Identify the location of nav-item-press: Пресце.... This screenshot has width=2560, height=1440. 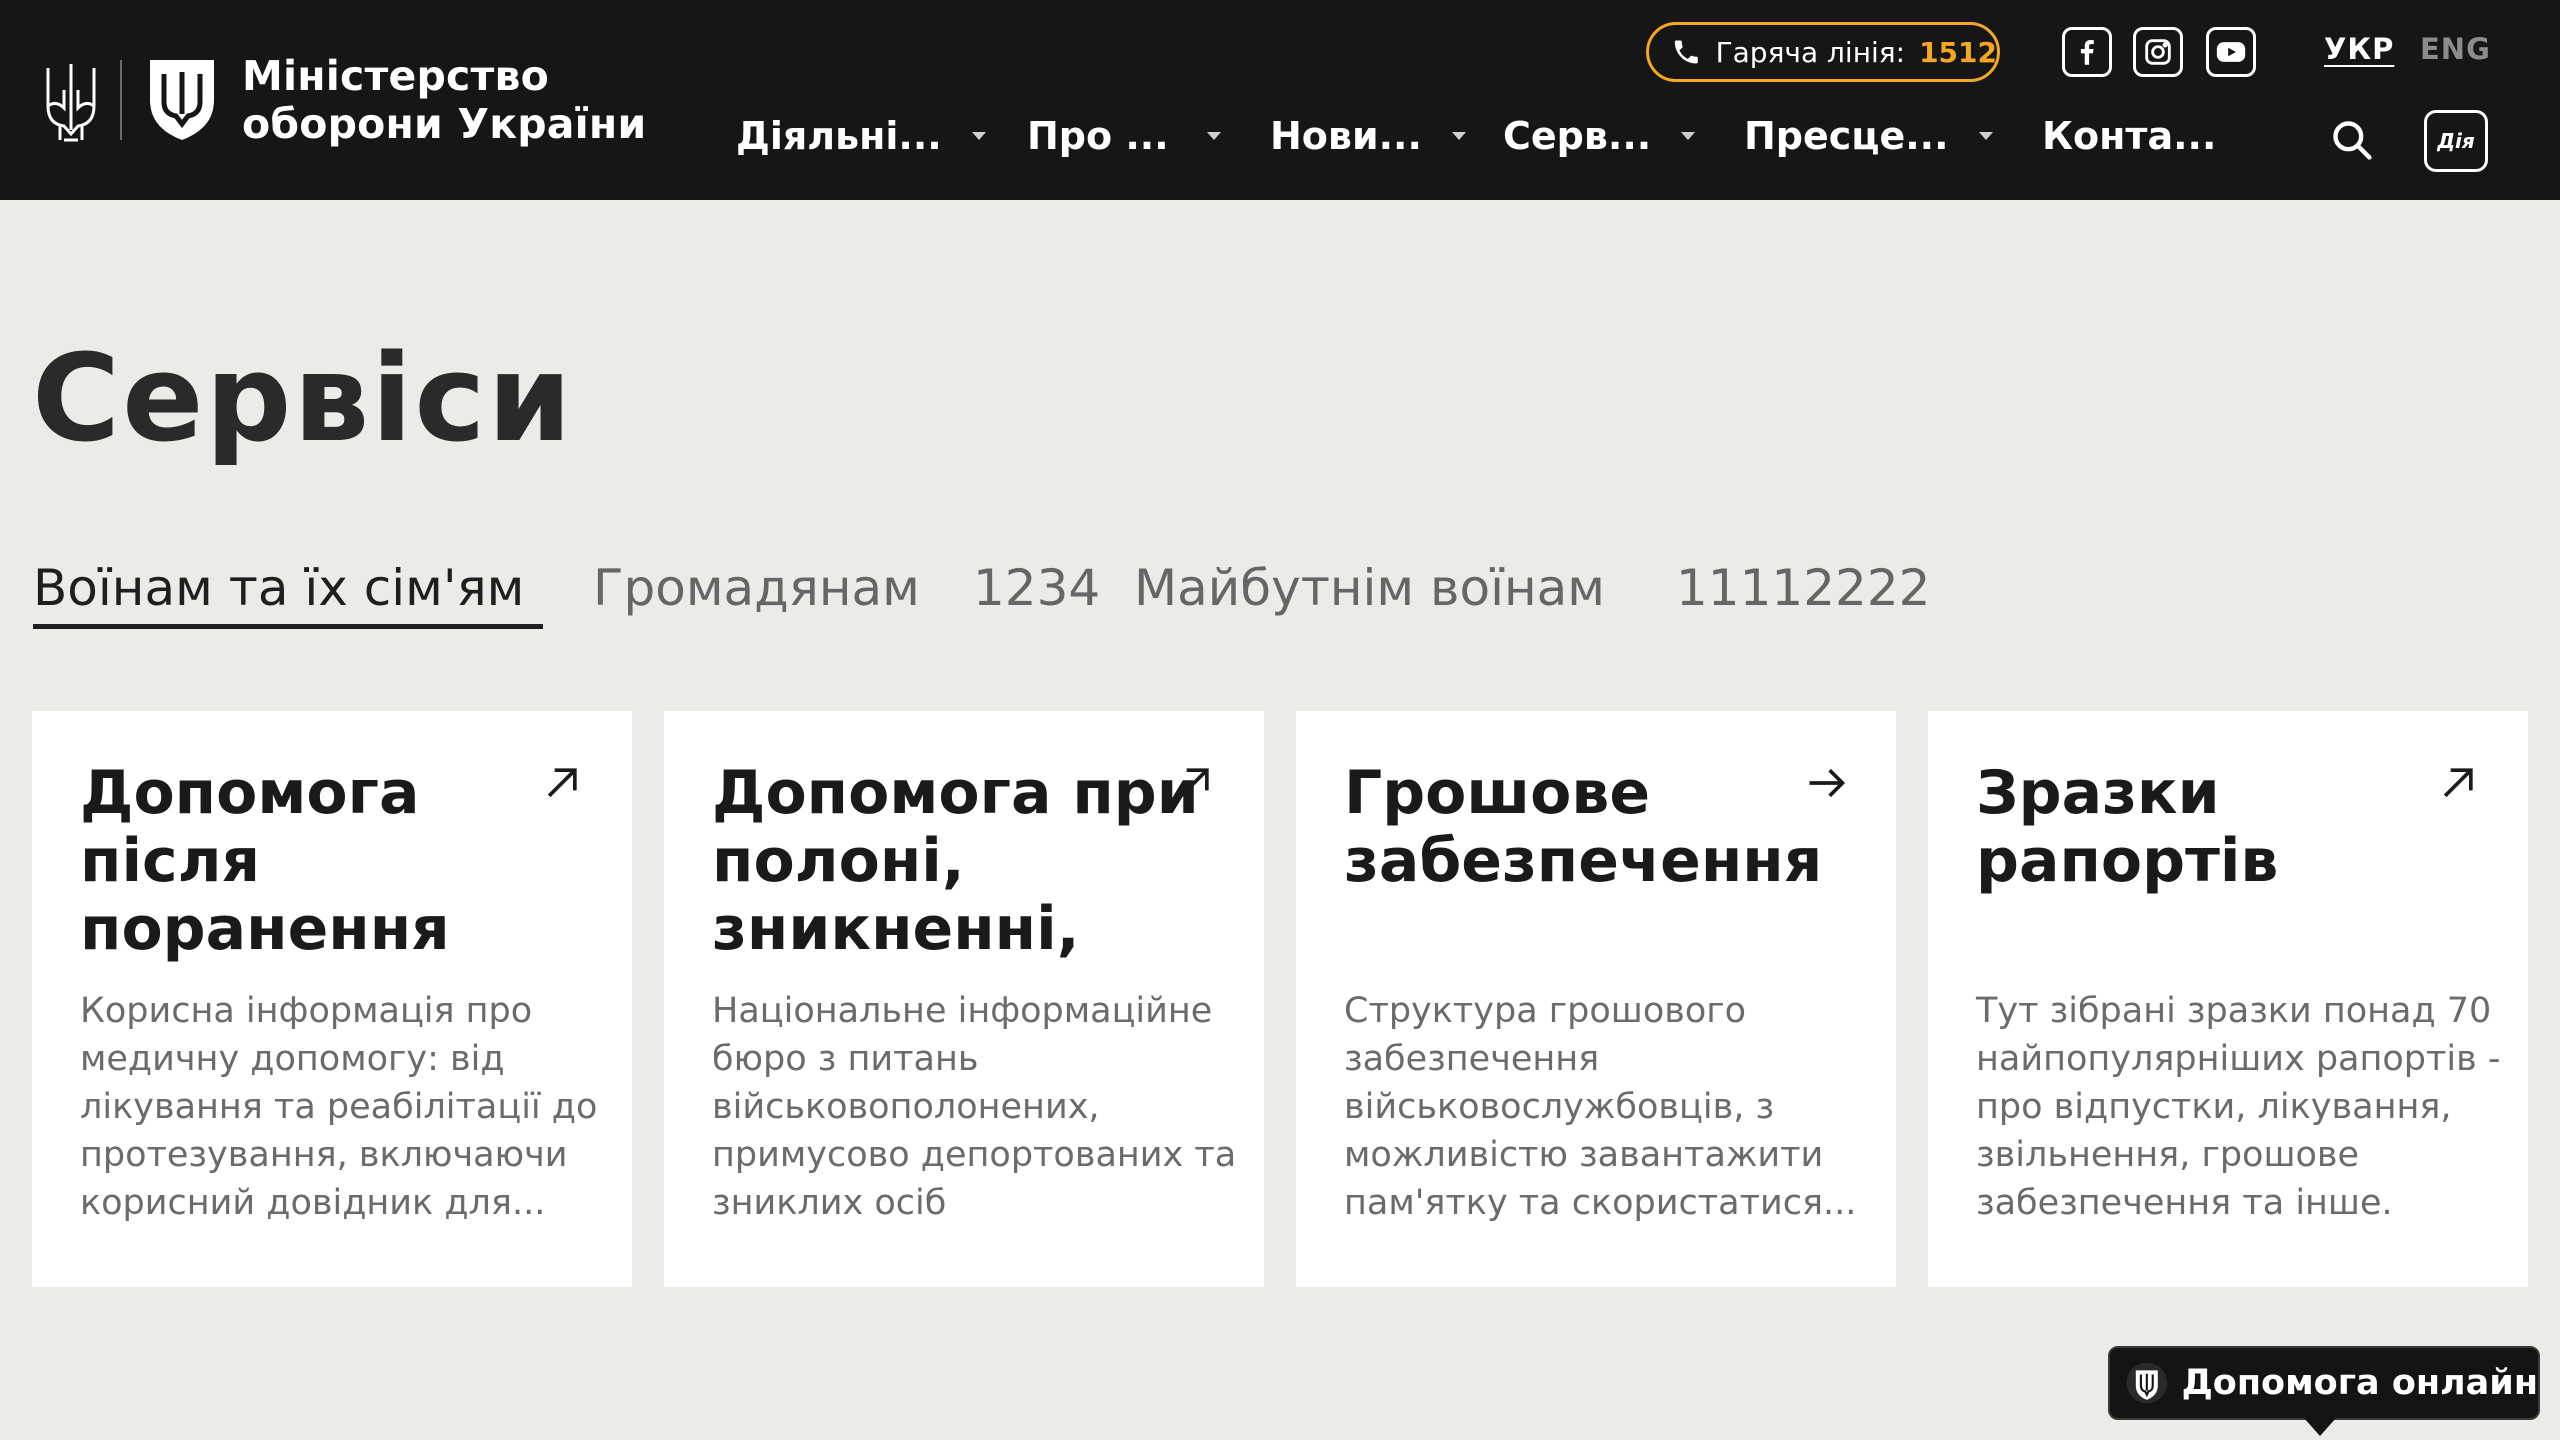
(1868, 136).